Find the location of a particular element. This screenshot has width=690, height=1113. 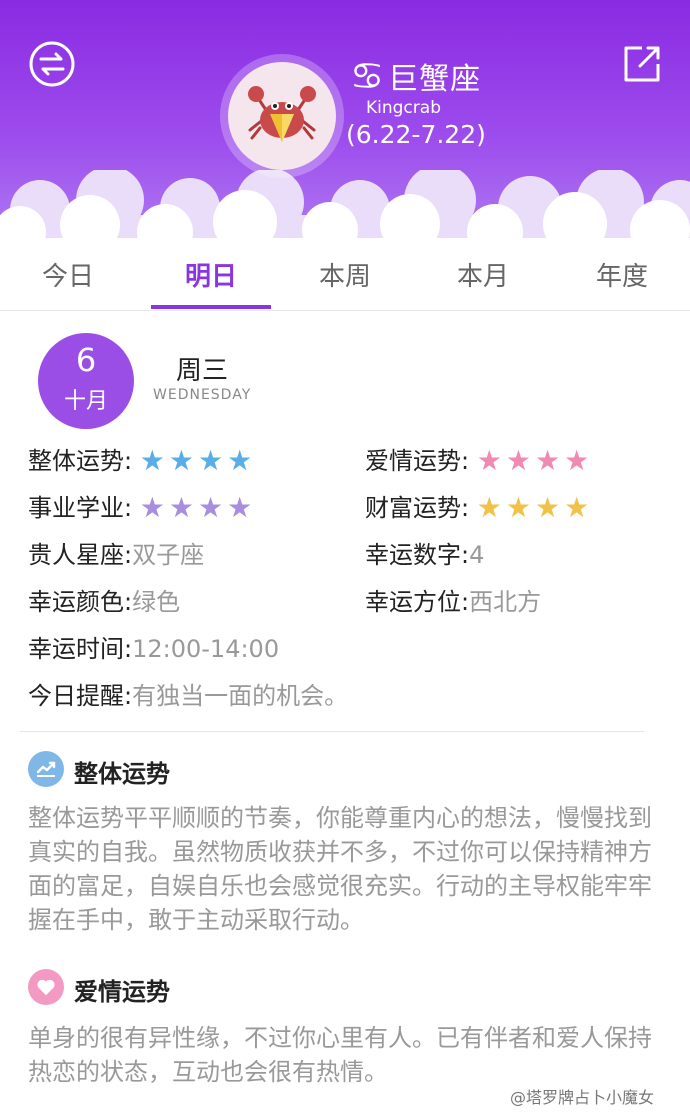

cancer-symbol-icon: ♋ is located at coordinates (367, 76).